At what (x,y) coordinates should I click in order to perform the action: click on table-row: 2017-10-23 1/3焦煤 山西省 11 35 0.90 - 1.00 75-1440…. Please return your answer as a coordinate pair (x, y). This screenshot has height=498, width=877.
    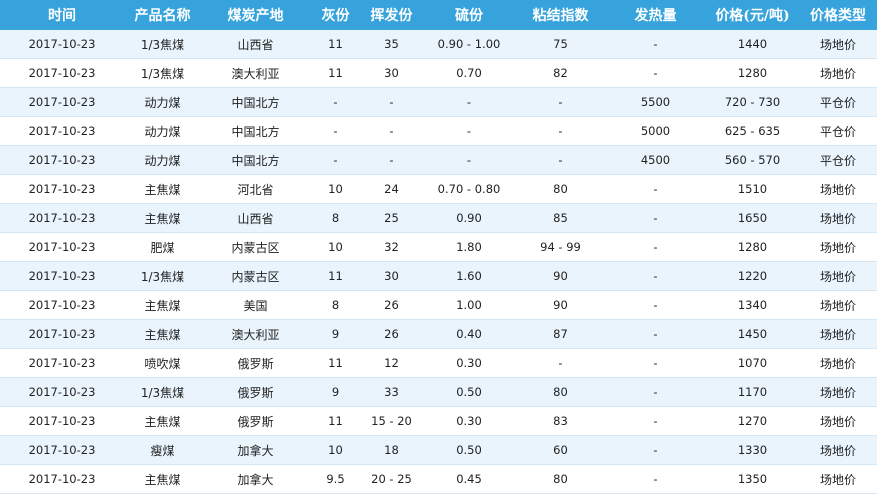
    Looking at the image, I should click on (438, 44).